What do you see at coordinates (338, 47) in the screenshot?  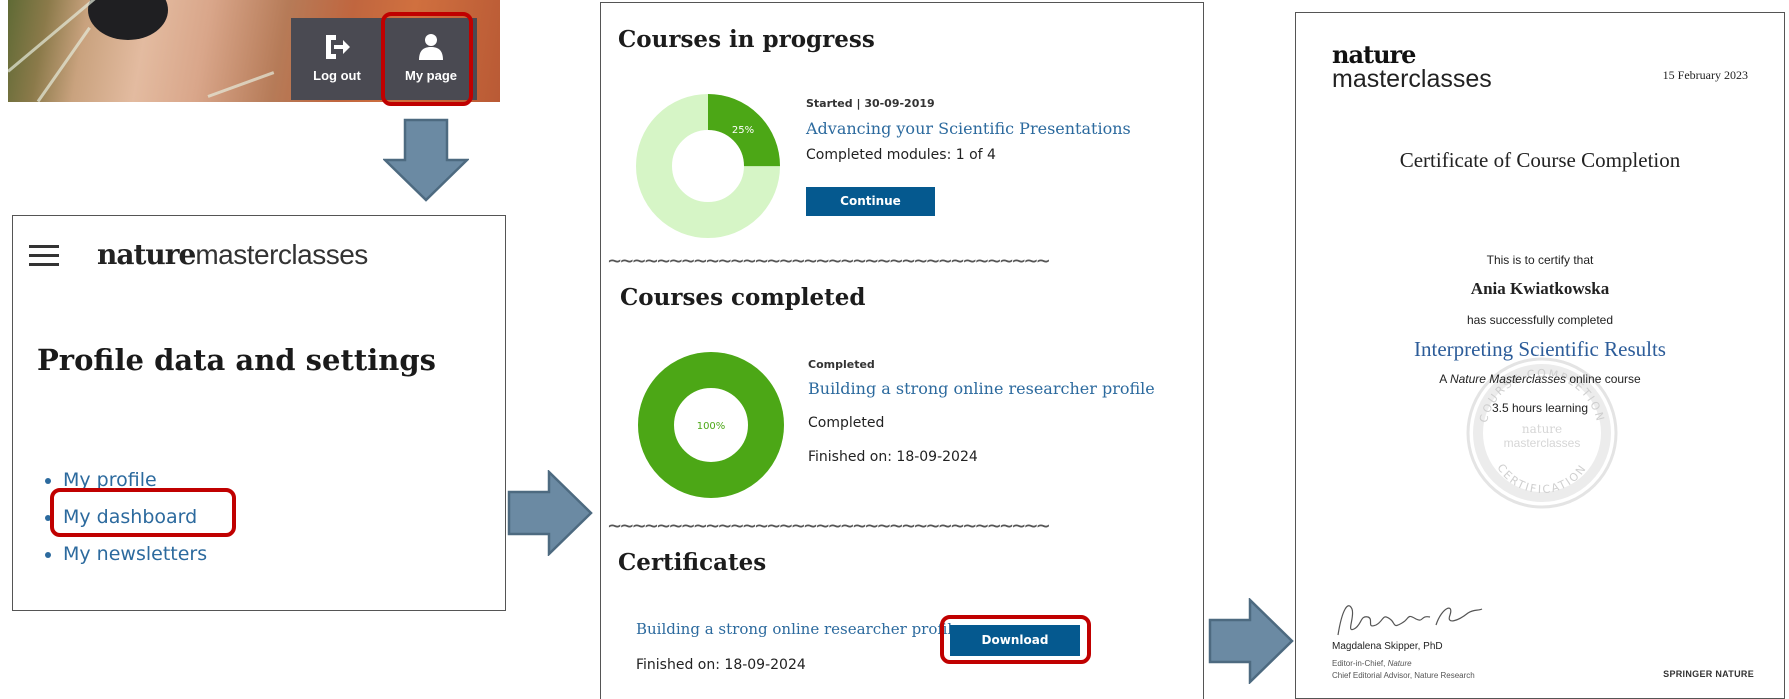 I see `logout-icon` at bounding box center [338, 47].